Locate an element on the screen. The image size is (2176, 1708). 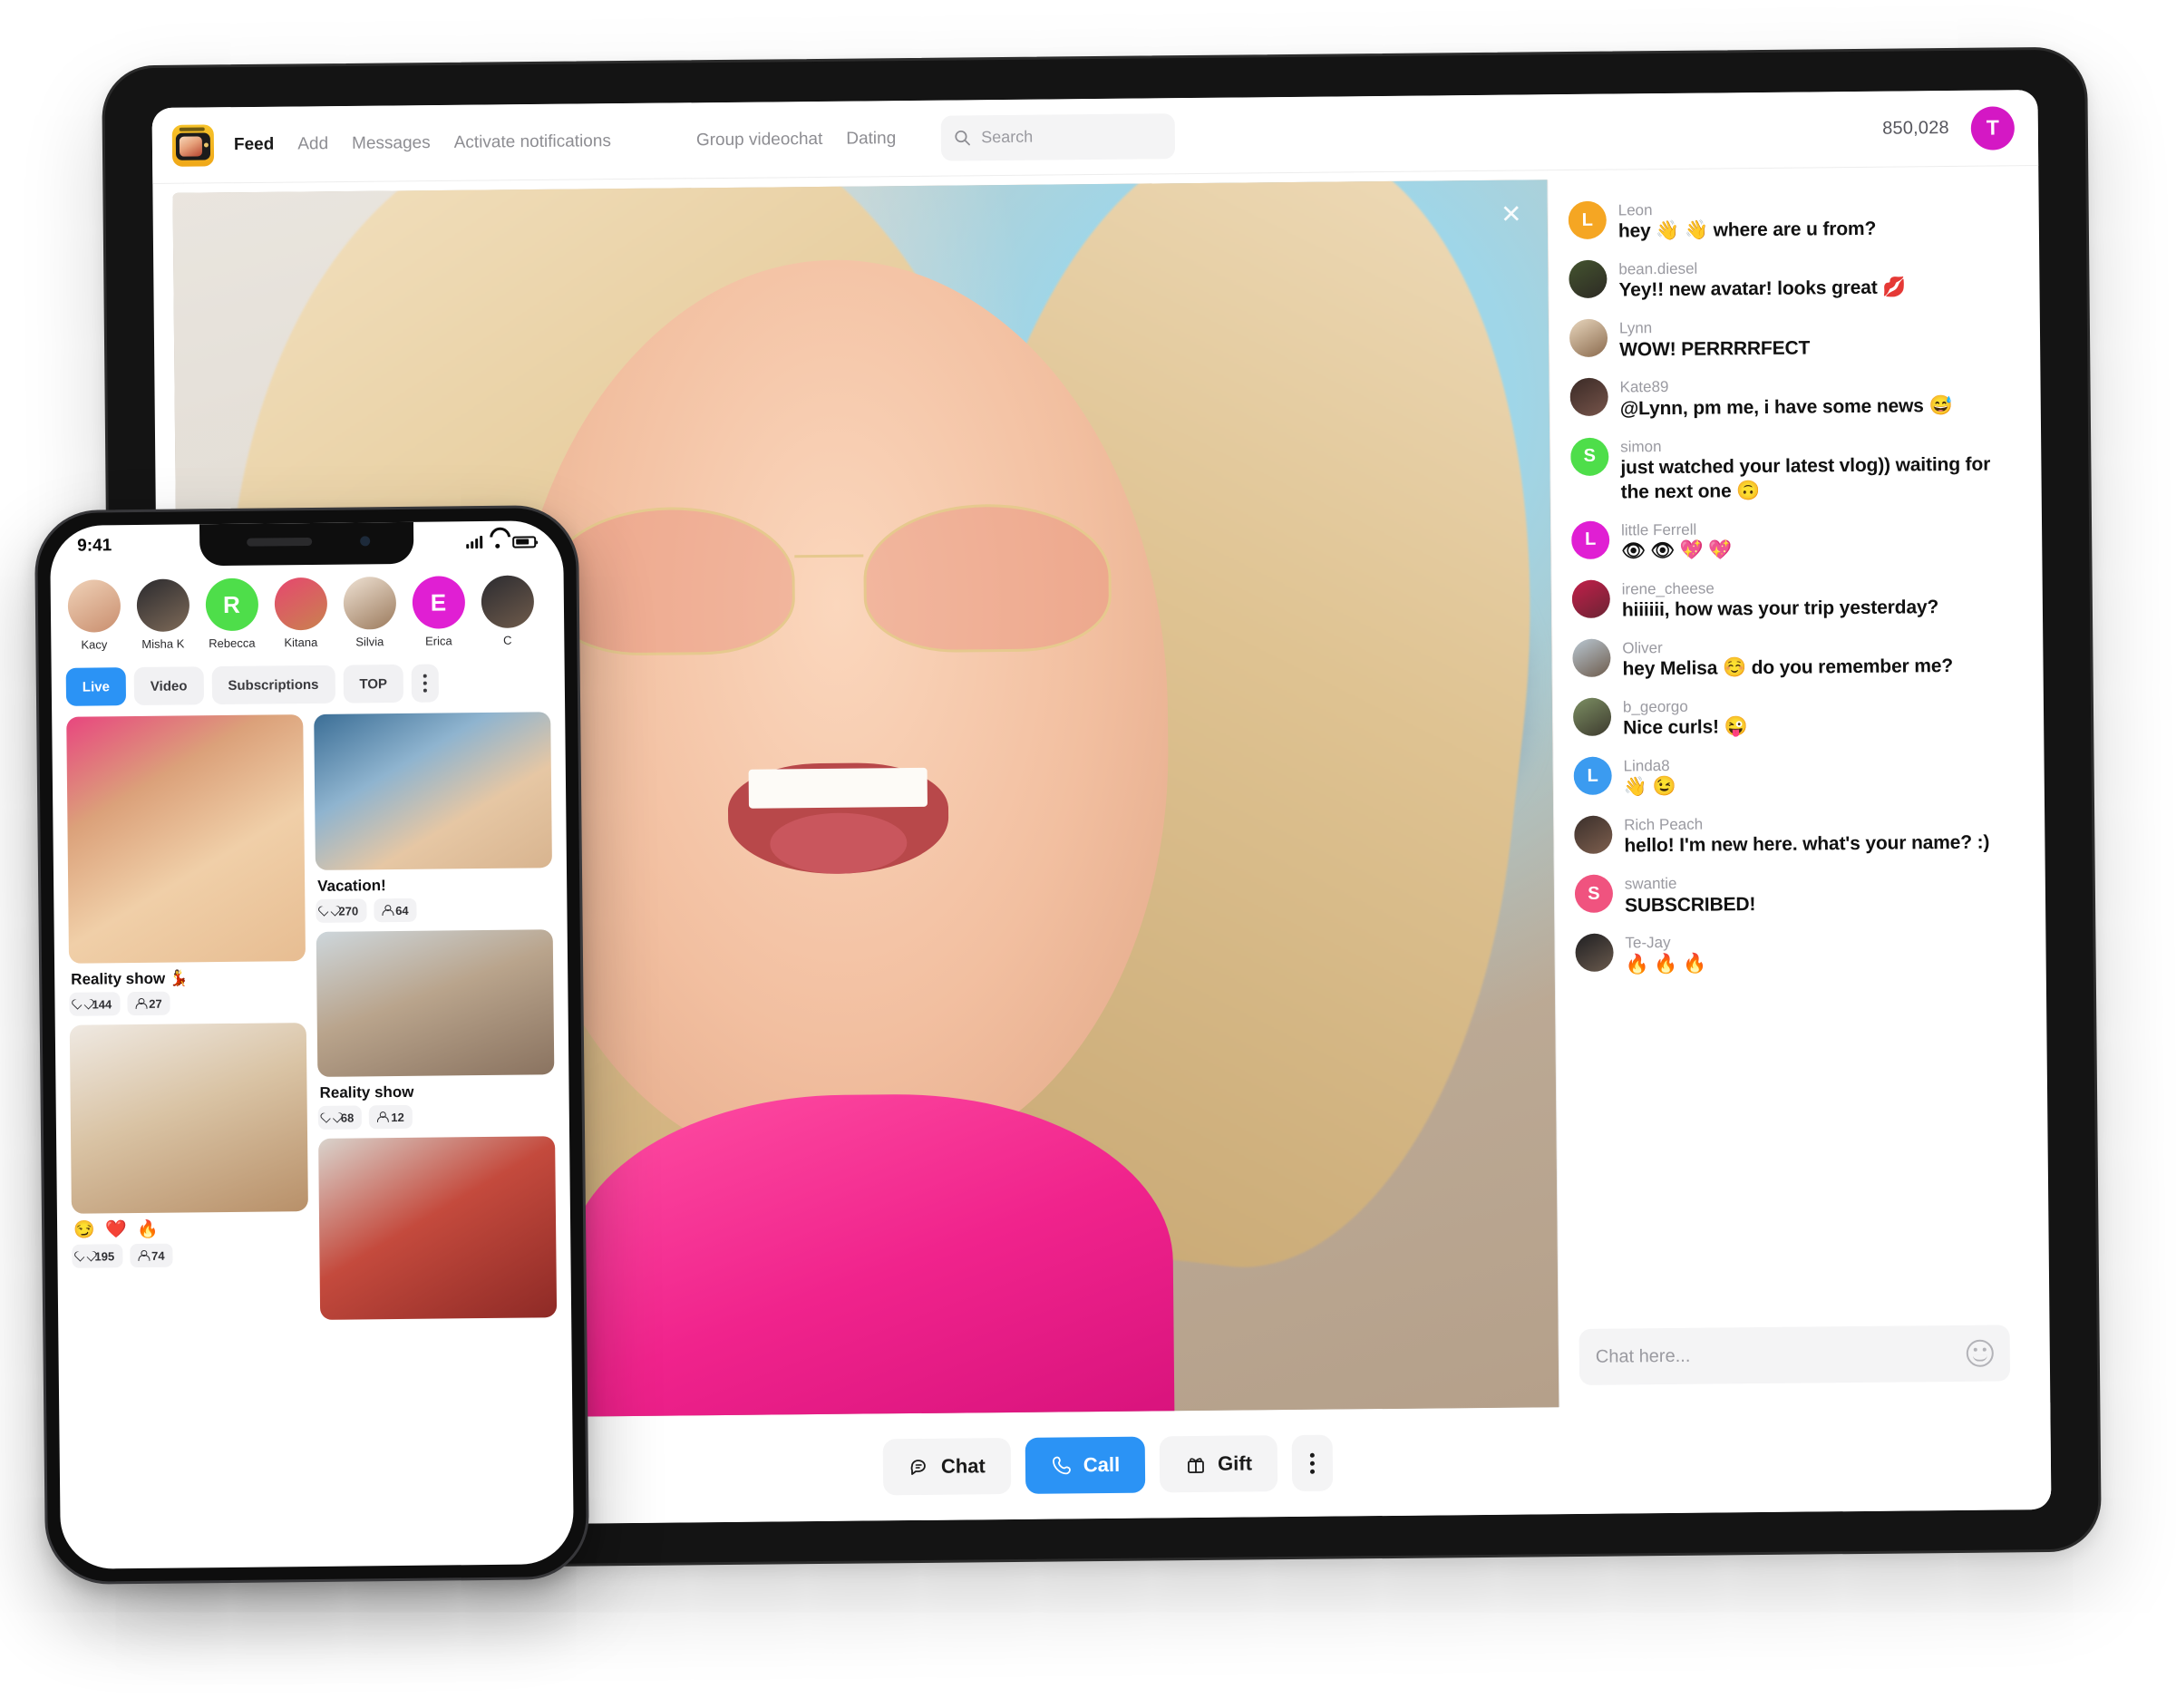
nav-item-add: Add is located at coordinates (312, 144).